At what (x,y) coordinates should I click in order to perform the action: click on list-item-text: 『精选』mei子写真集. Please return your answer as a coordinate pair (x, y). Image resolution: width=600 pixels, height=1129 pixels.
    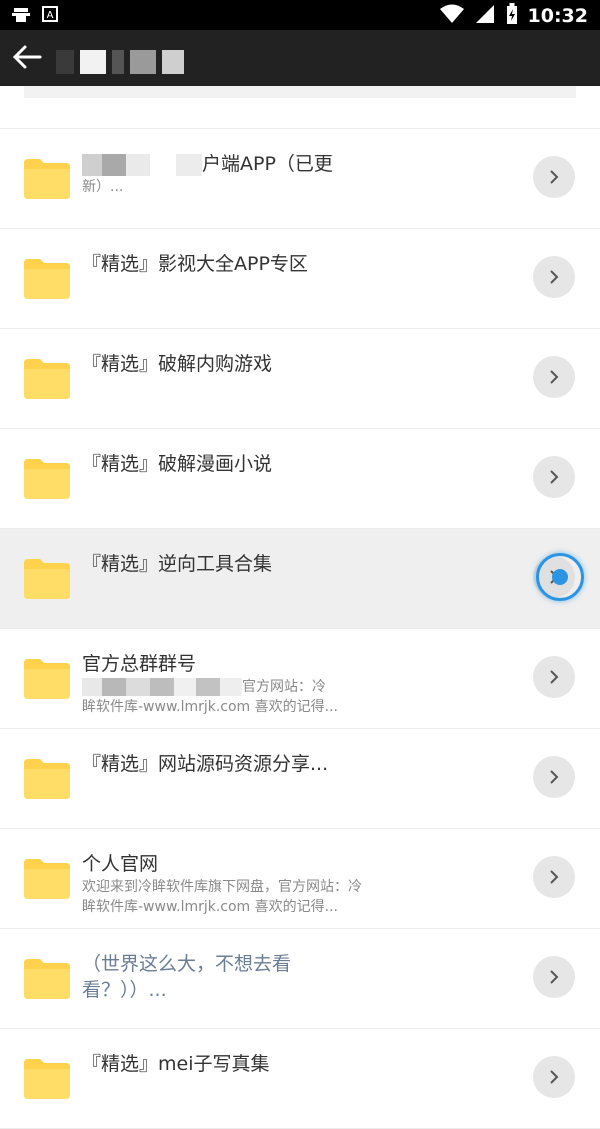
    Looking at the image, I should click on (232, 1064).